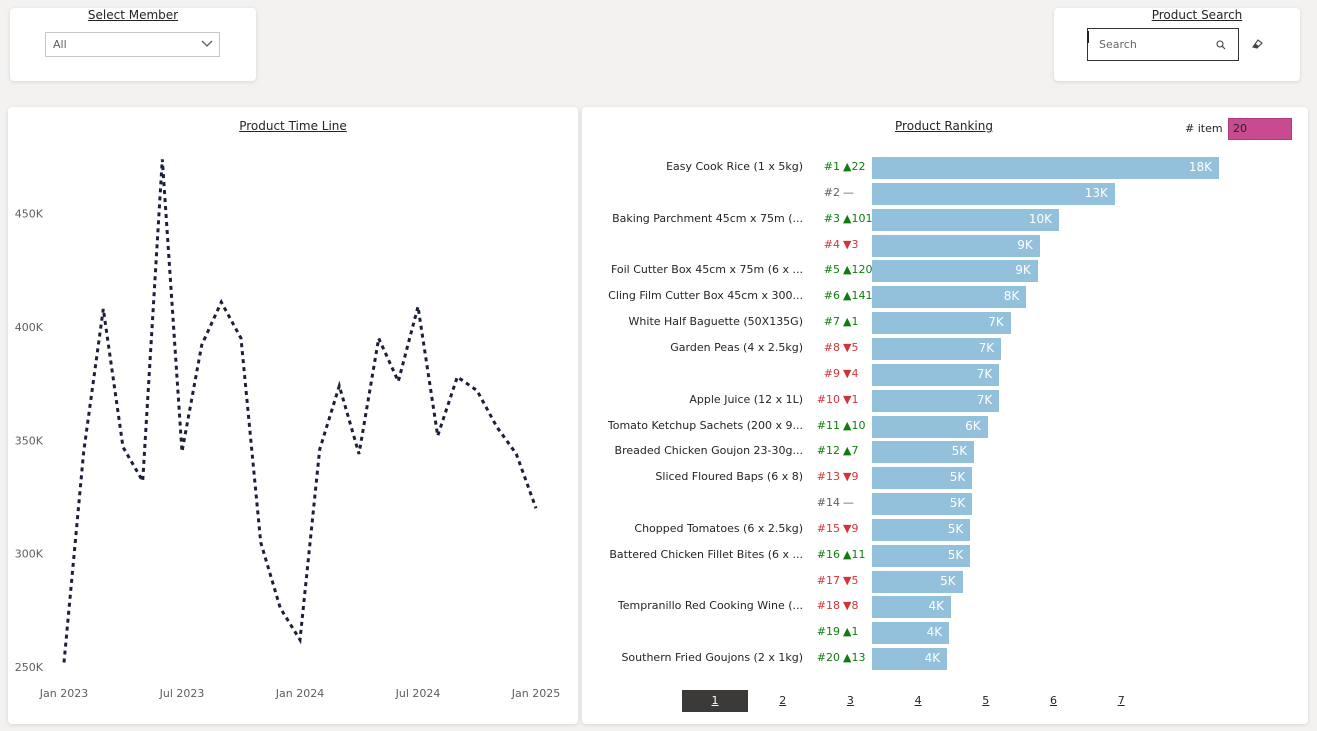  Describe the element at coordinates (831, 244) in the screenshot. I see `rank-position: #4` at that location.